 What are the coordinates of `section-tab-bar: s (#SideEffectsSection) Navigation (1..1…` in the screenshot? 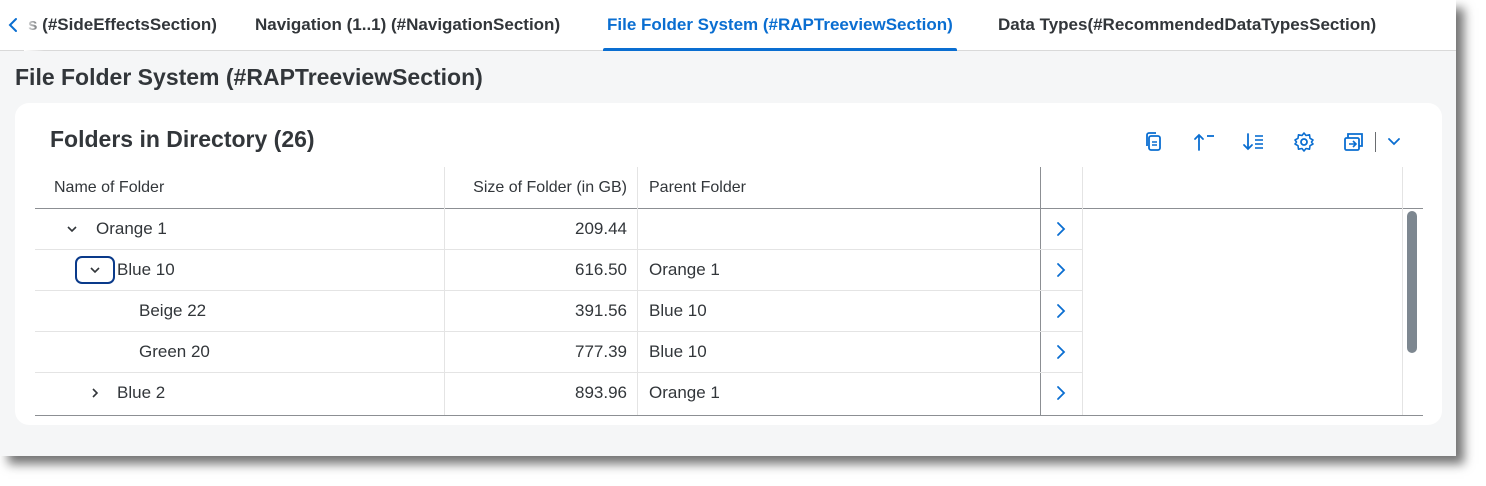 It's located at (728, 25).